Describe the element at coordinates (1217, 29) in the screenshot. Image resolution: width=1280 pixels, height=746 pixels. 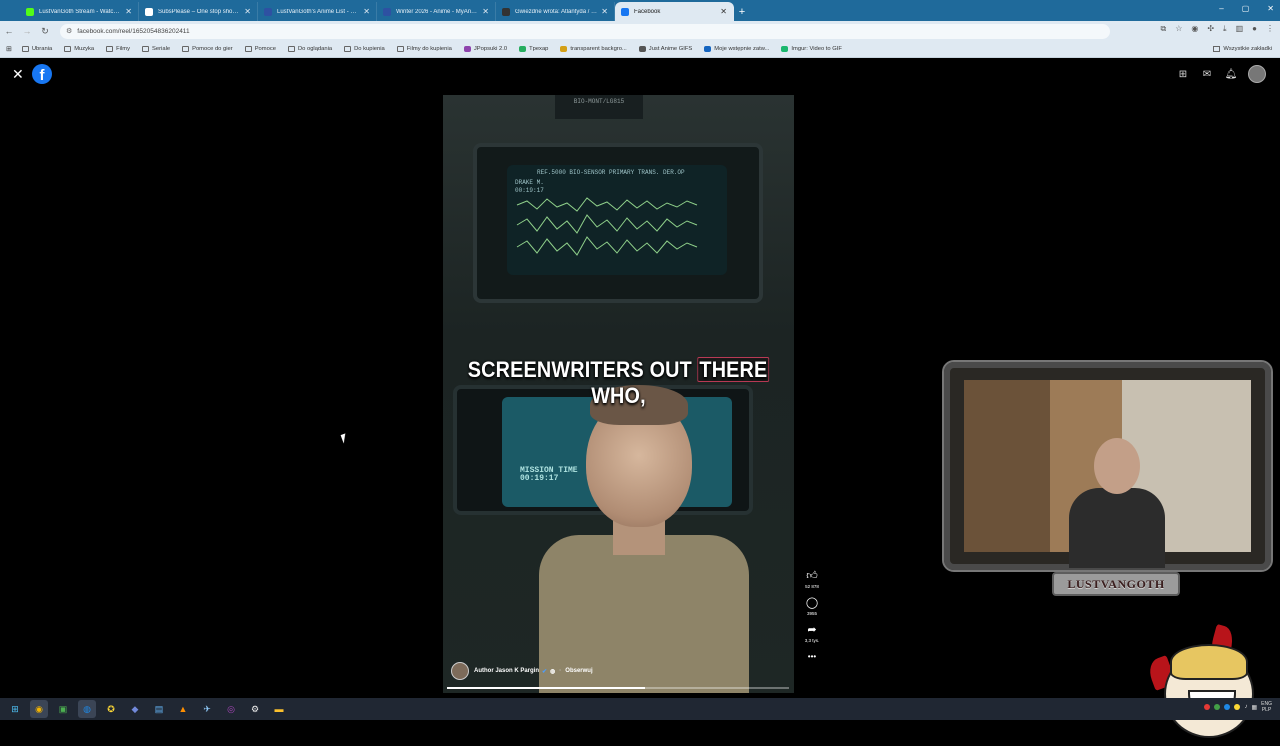
I see `toolbar-actions: ⧉ ☆ ◉ ✣ ⤓ ▥ ● ⋮` at that location.